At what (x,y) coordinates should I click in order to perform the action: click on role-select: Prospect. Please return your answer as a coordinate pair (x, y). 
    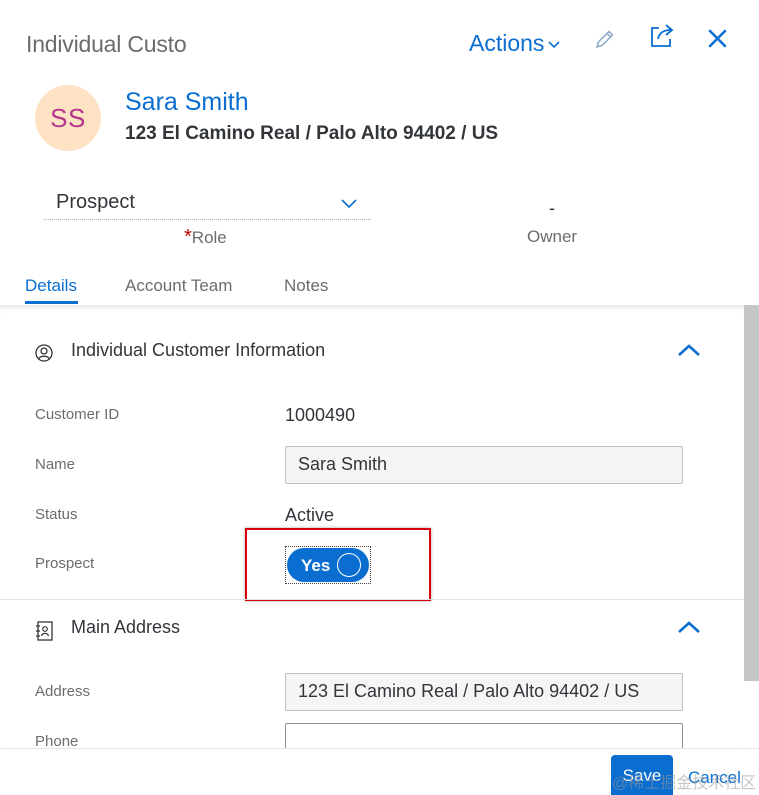
    Looking at the image, I should click on (207, 203).